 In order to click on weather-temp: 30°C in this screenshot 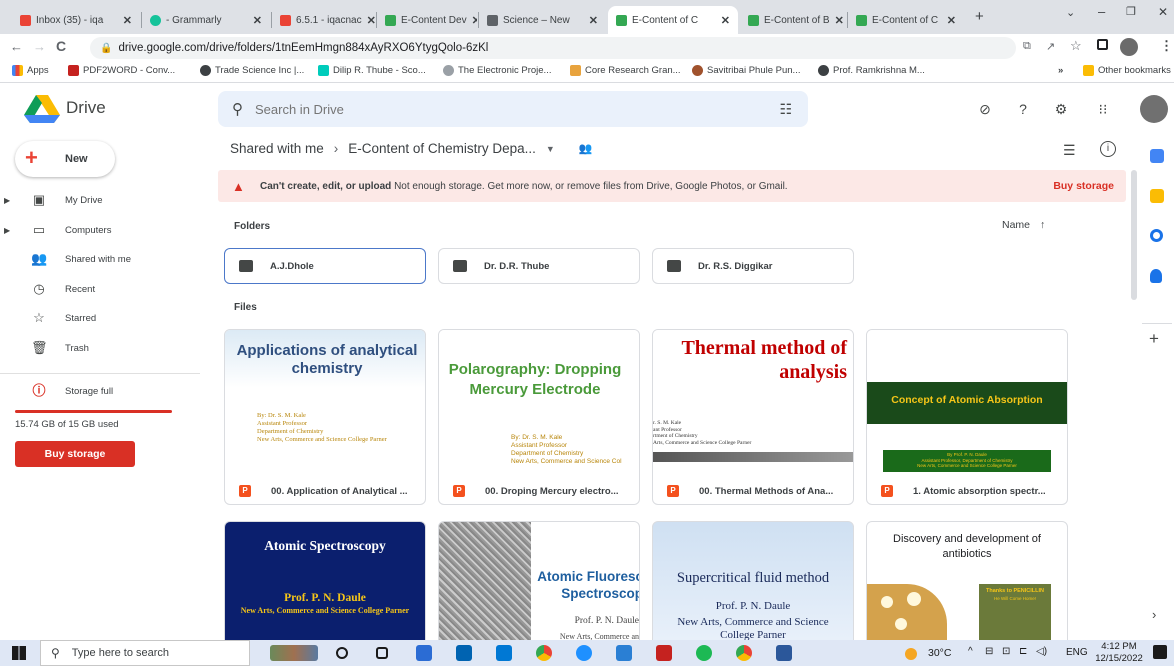, I will do `click(939, 653)`.